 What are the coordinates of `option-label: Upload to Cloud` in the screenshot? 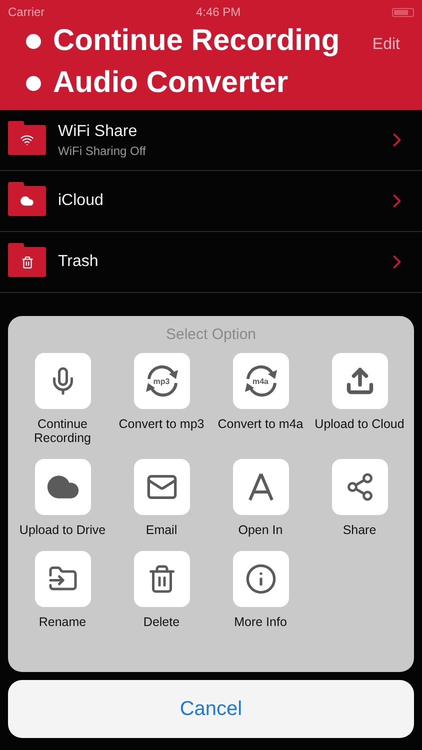 It's located at (359, 424).